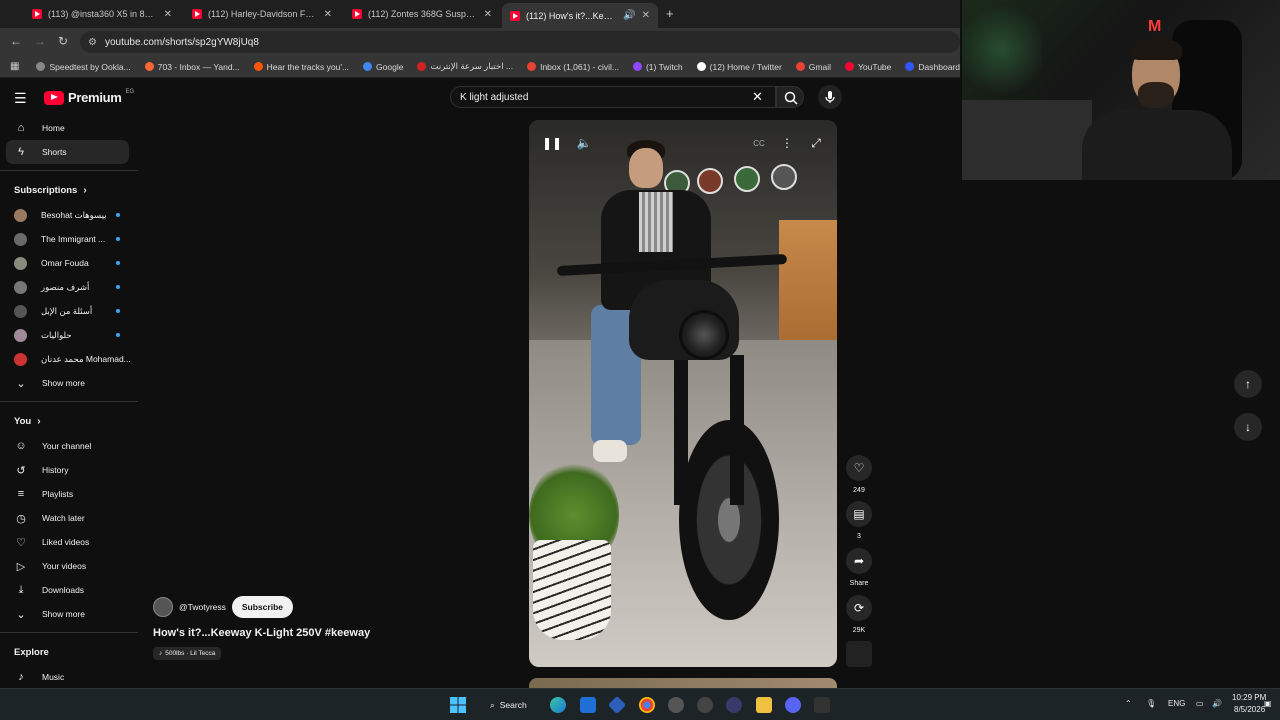 This screenshot has height=720, width=1280. Describe the element at coordinates (584, 143) in the screenshot. I see `volume-icon: 🔈` at that location.